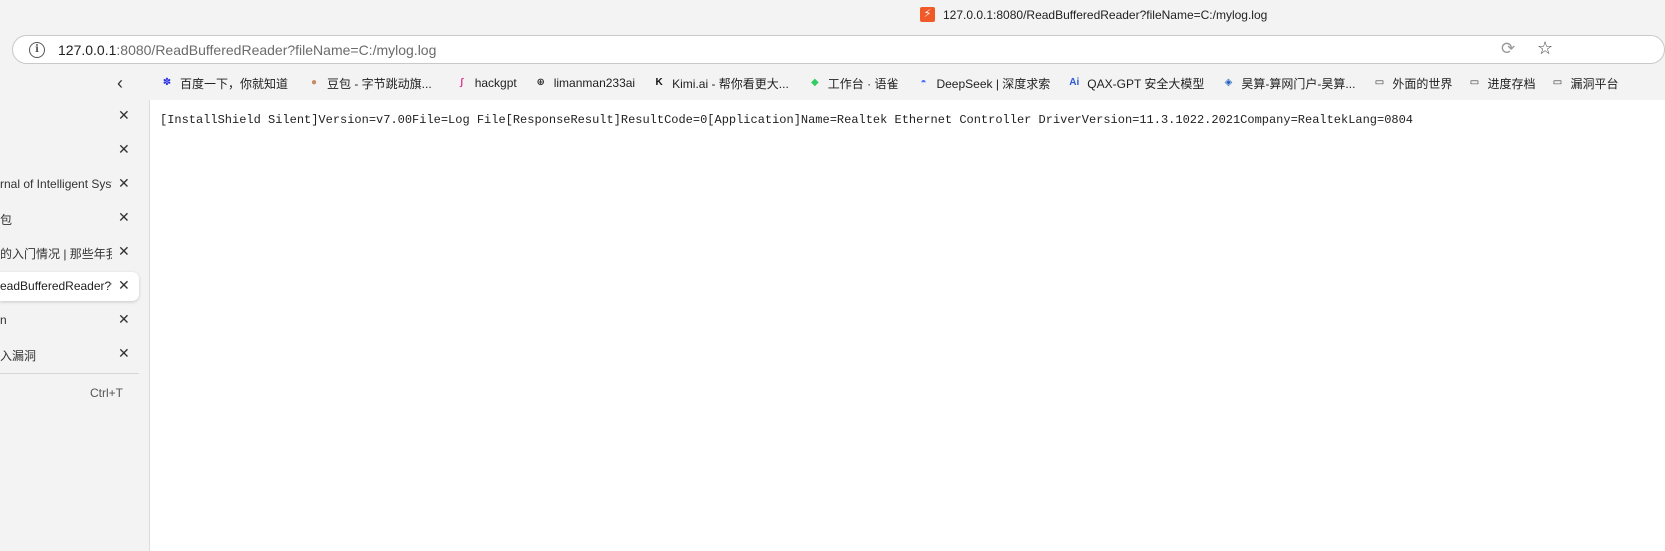 The image size is (1665, 551). I want to click on bookmark-label: 外面的世界, so click(1422, 83).